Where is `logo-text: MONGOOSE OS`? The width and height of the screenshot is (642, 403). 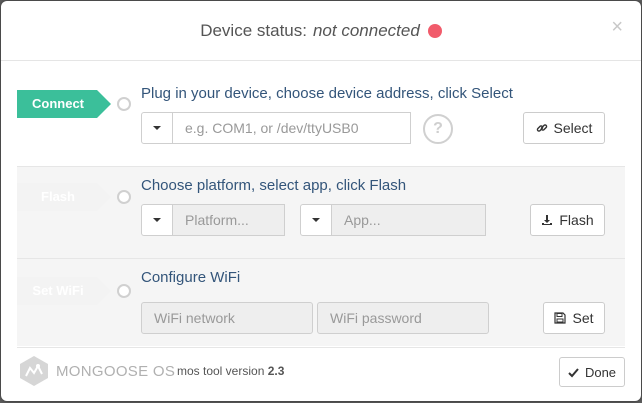
logo-text: MONGOOSE OS is located at coordinates (116, 371).